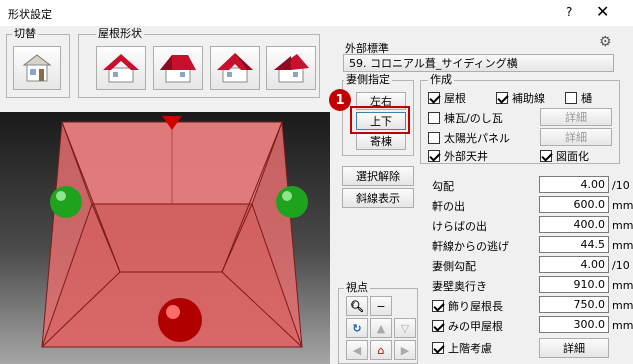 The width and height of the screenshot is (633, 364). I want to click on offset-input: 44.5, so click(574, 244).